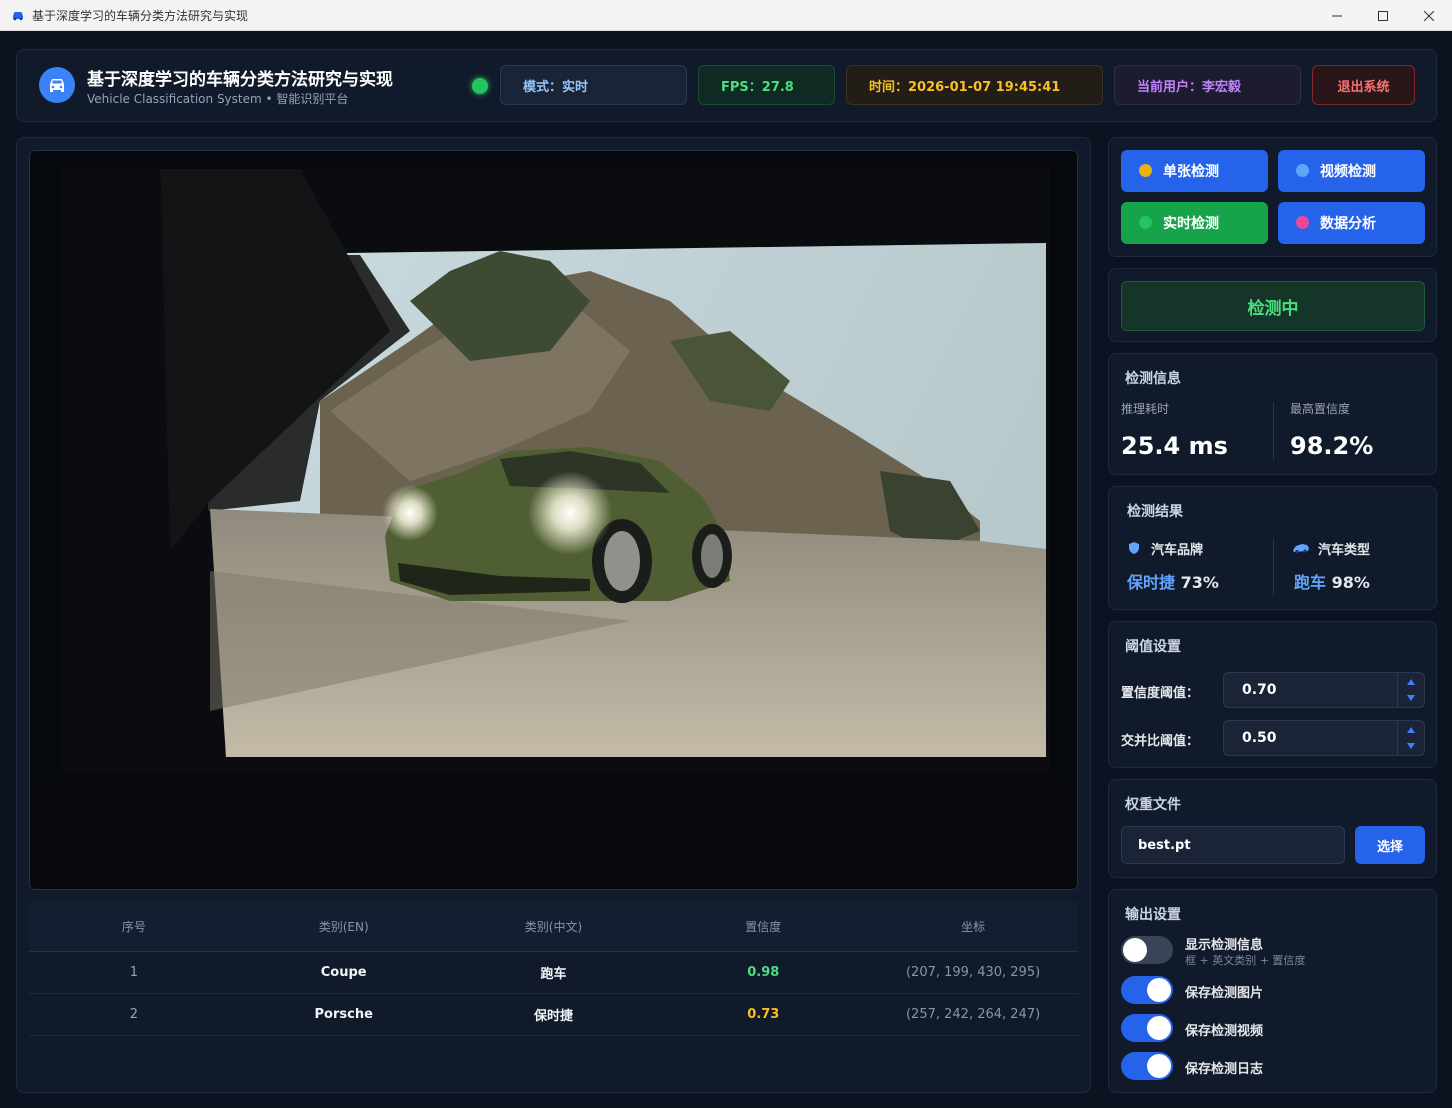 The width and height of the screenshot is (1452, 1108). What do you see at coordinates (1153, 647) in the screenshot?
I see `threshold-title: 阈值设置` at bounding box center [1153, 647].